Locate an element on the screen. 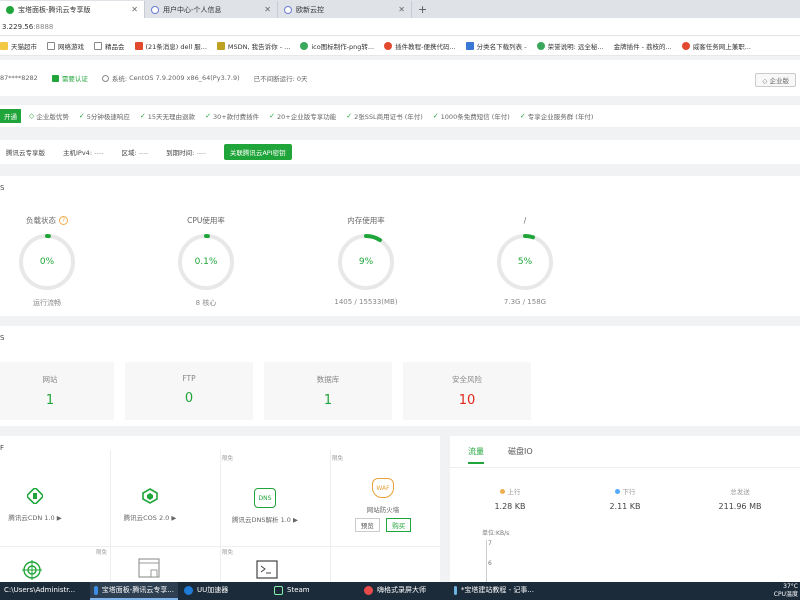 The height and width of the screenshot is (600, 800). overview-label: 数据库 is located at coordinates (328, 379).